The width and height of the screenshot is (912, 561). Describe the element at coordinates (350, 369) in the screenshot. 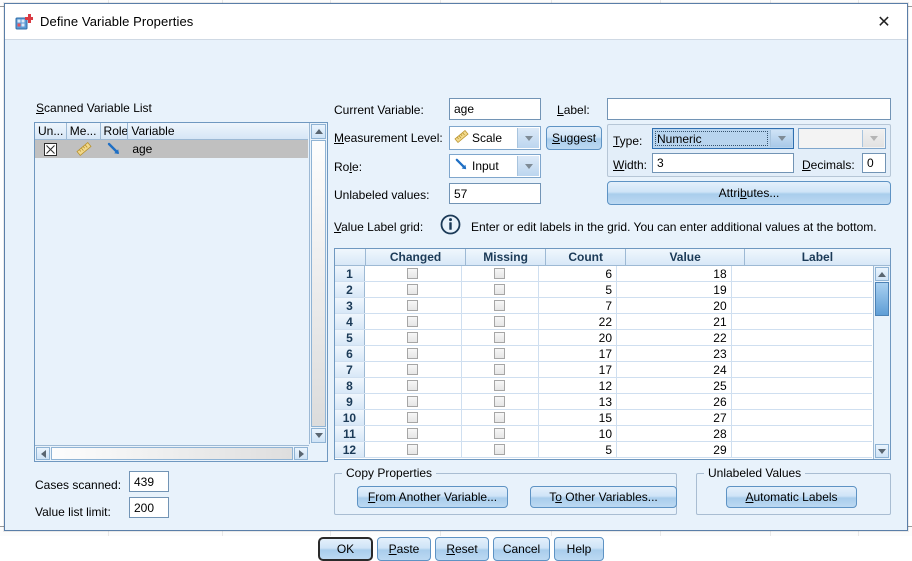

I see `row-index: 7` at that location.